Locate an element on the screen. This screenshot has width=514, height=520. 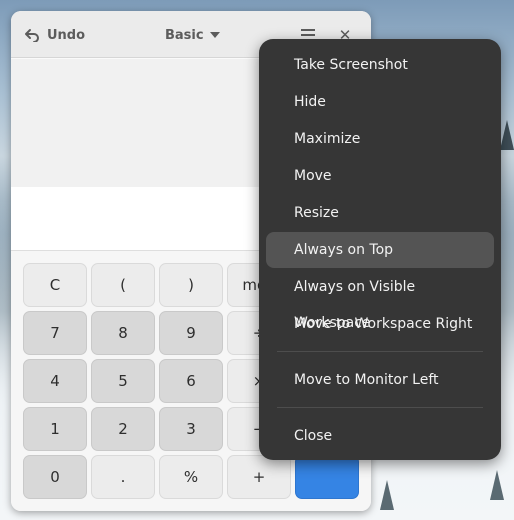
chevron-down-icon is located at coordinates (214, 35).